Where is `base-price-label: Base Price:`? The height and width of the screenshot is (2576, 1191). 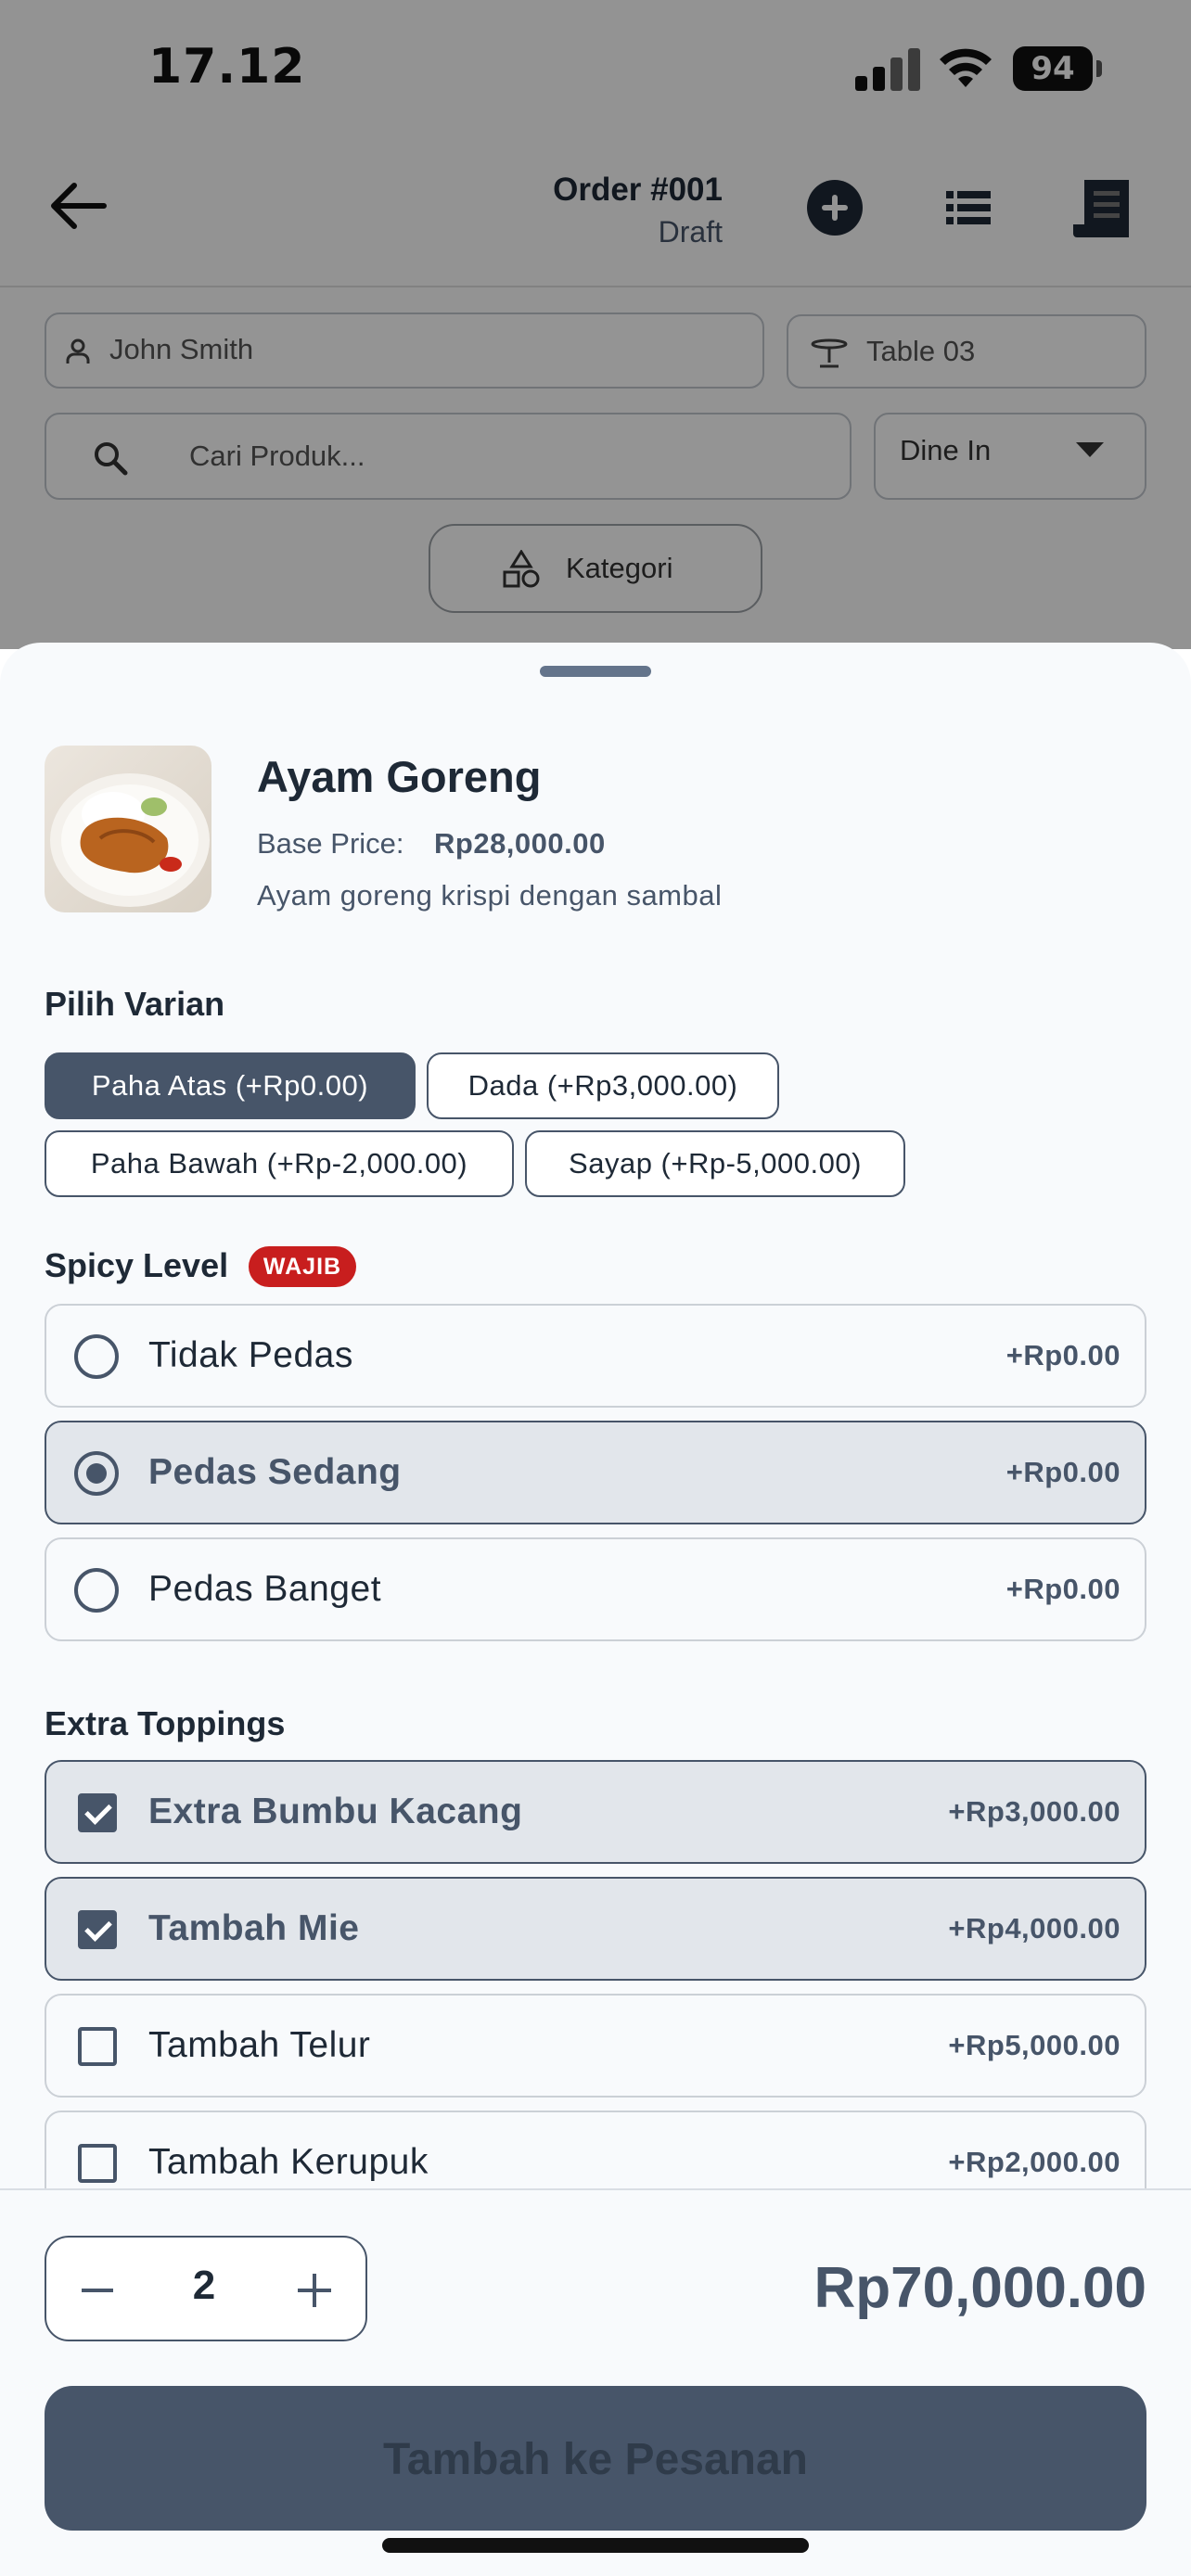
base-price-label: Base Price: is located at coordinates (330, 843).